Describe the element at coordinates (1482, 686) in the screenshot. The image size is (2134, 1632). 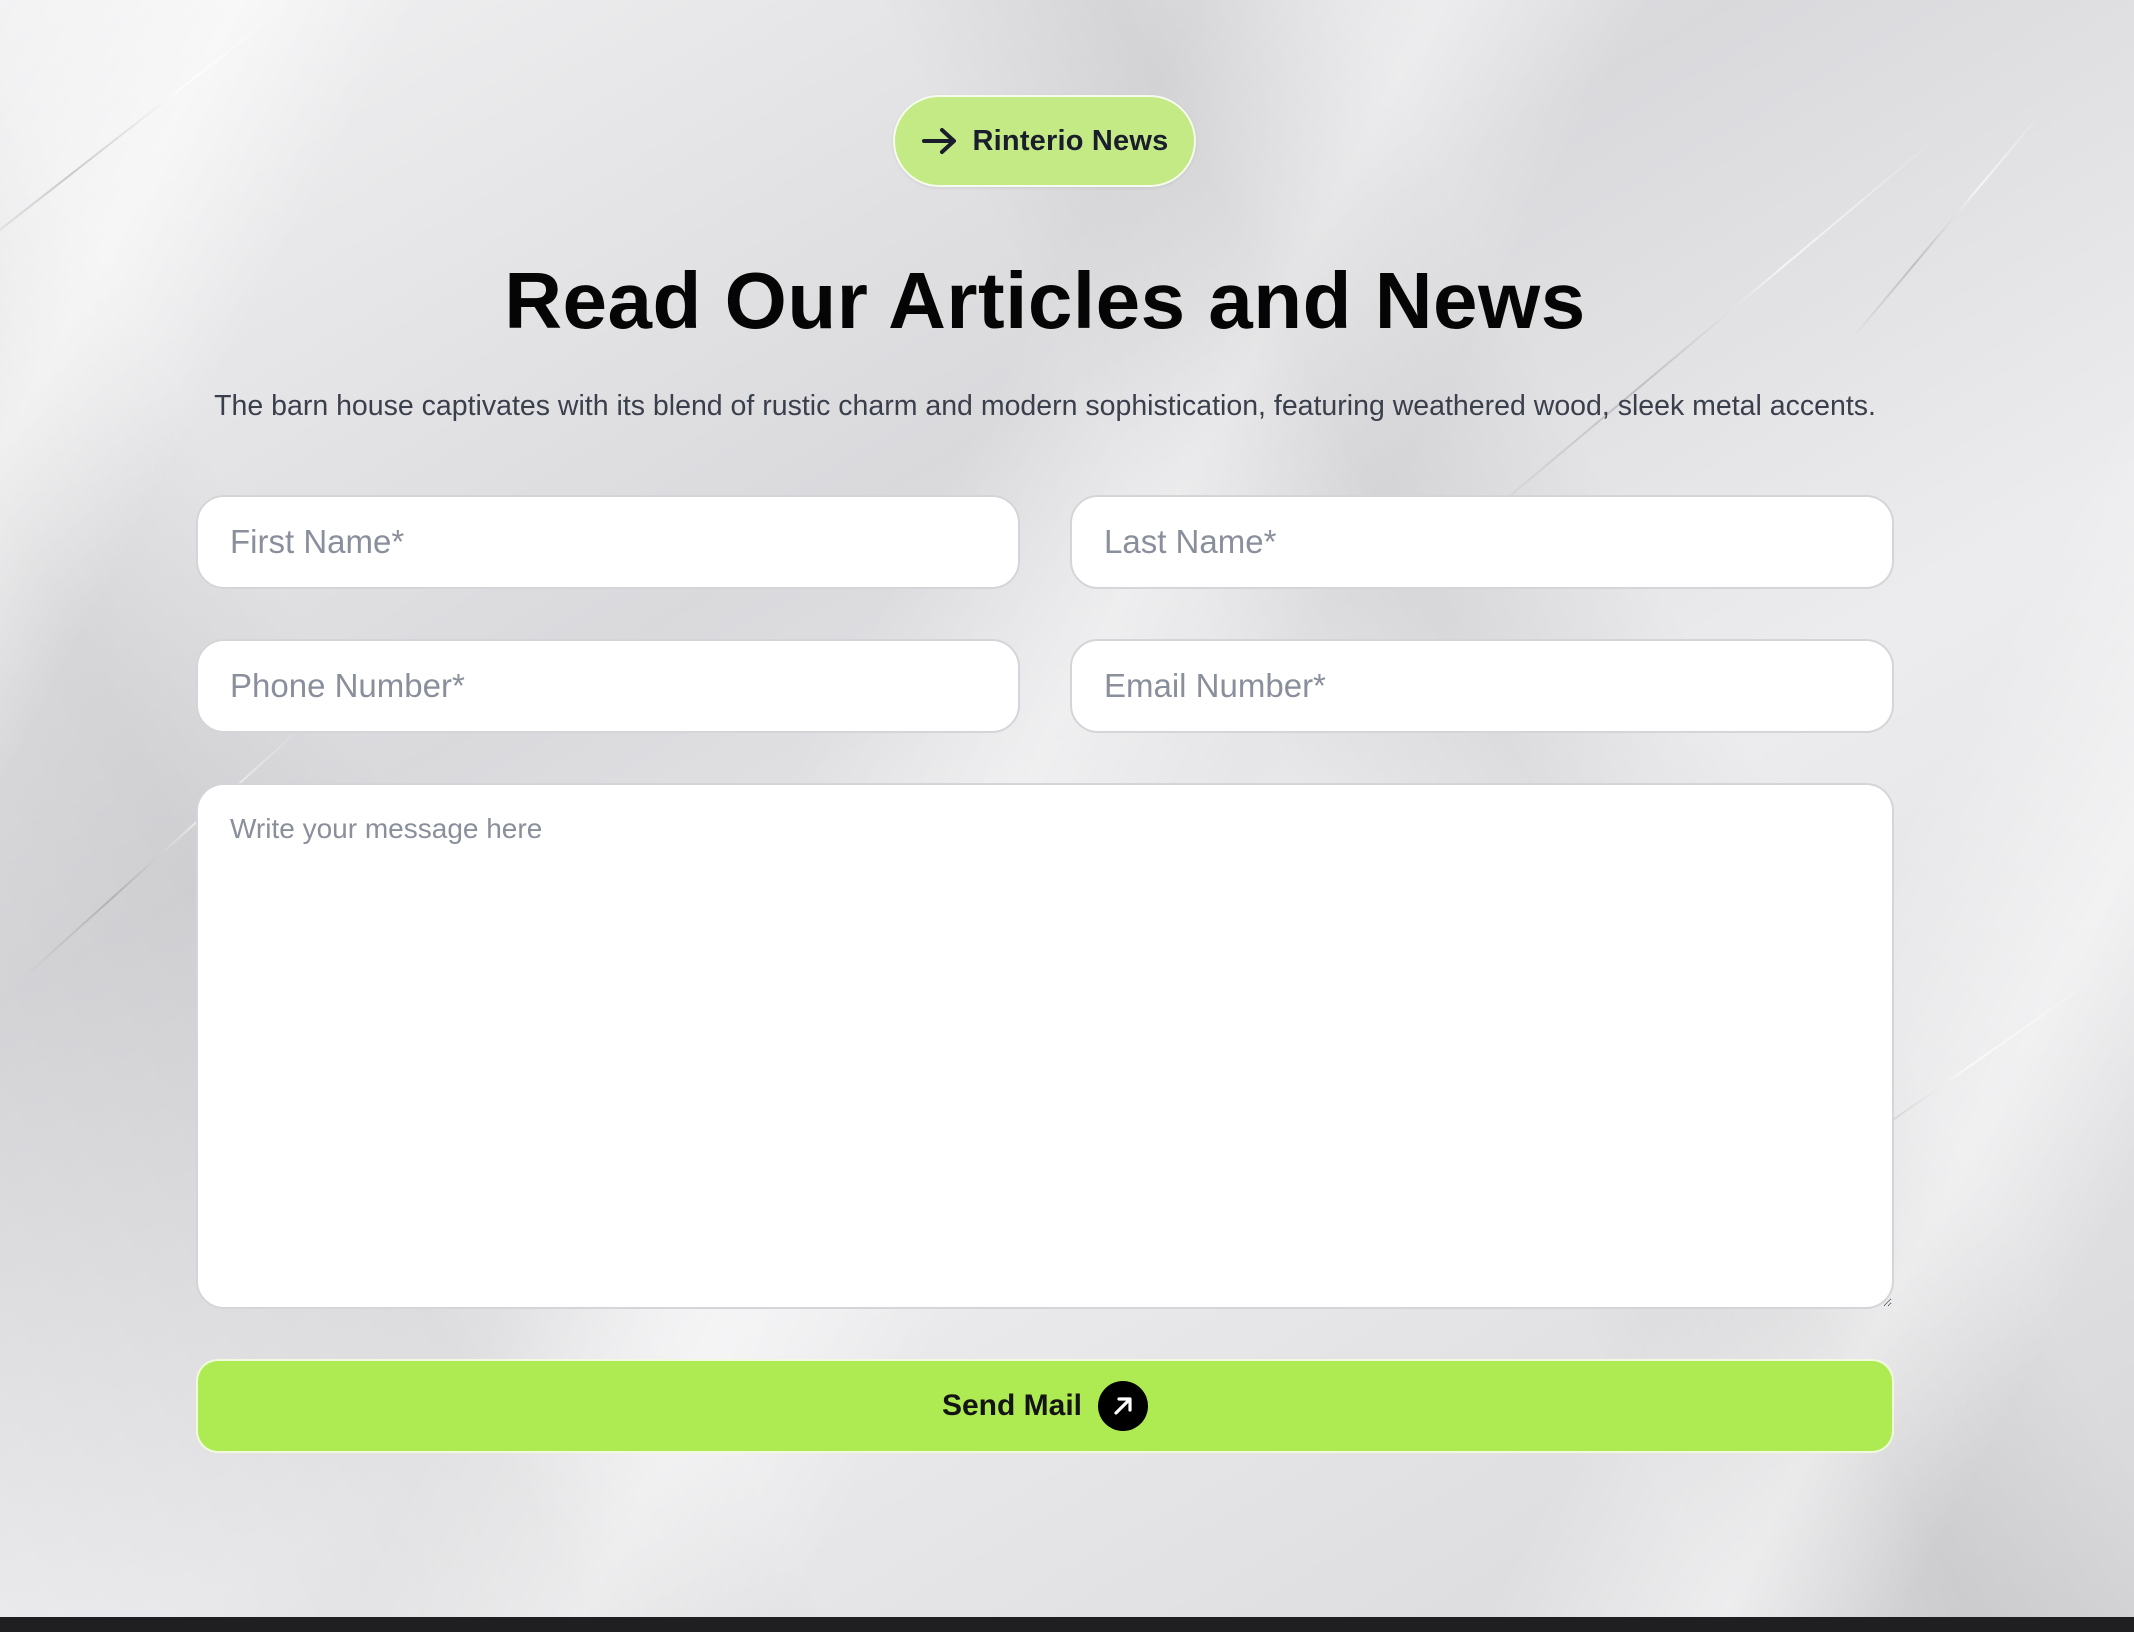
I see `email-input` at that location.